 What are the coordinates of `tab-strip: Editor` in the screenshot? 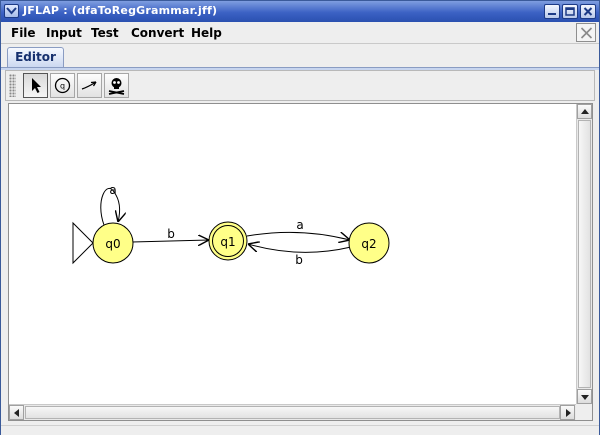 It's located at (300, 56).